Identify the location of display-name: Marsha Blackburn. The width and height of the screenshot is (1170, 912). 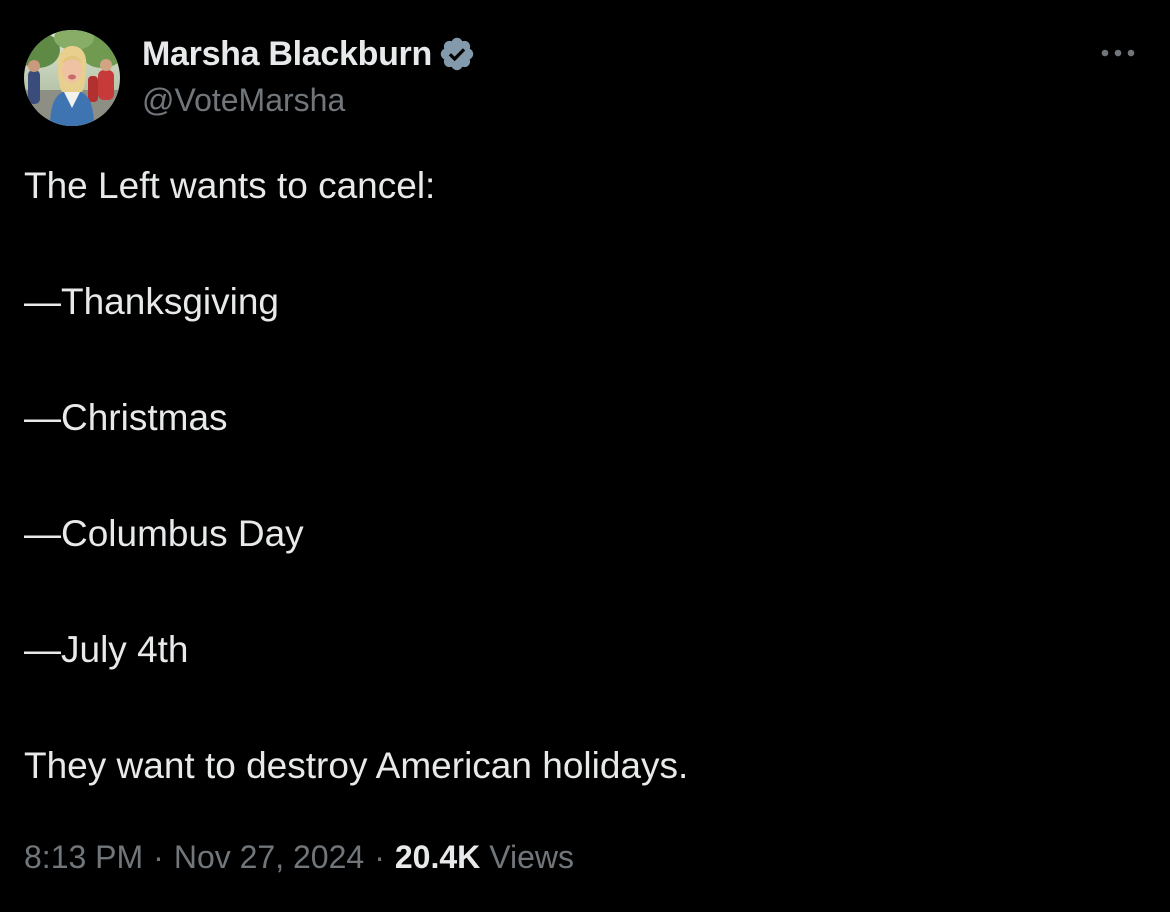
(287, 54).